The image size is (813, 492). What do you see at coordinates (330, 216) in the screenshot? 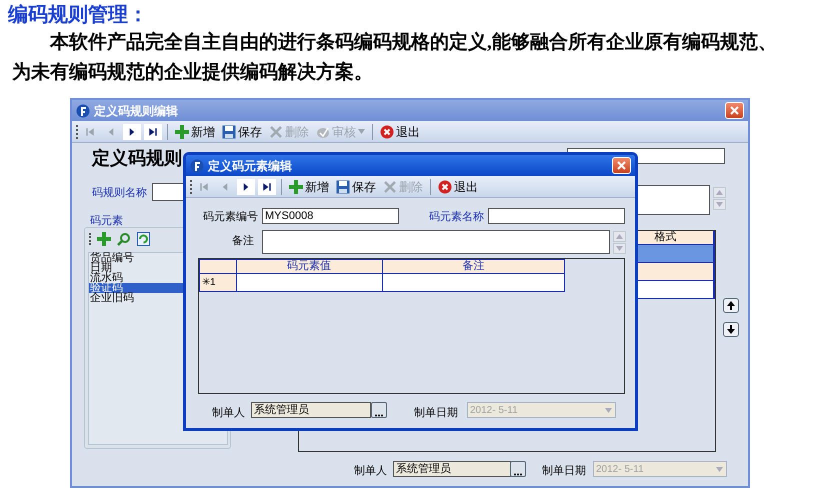
I see `text-field: MYS0008` at bounding box center [330, 216].